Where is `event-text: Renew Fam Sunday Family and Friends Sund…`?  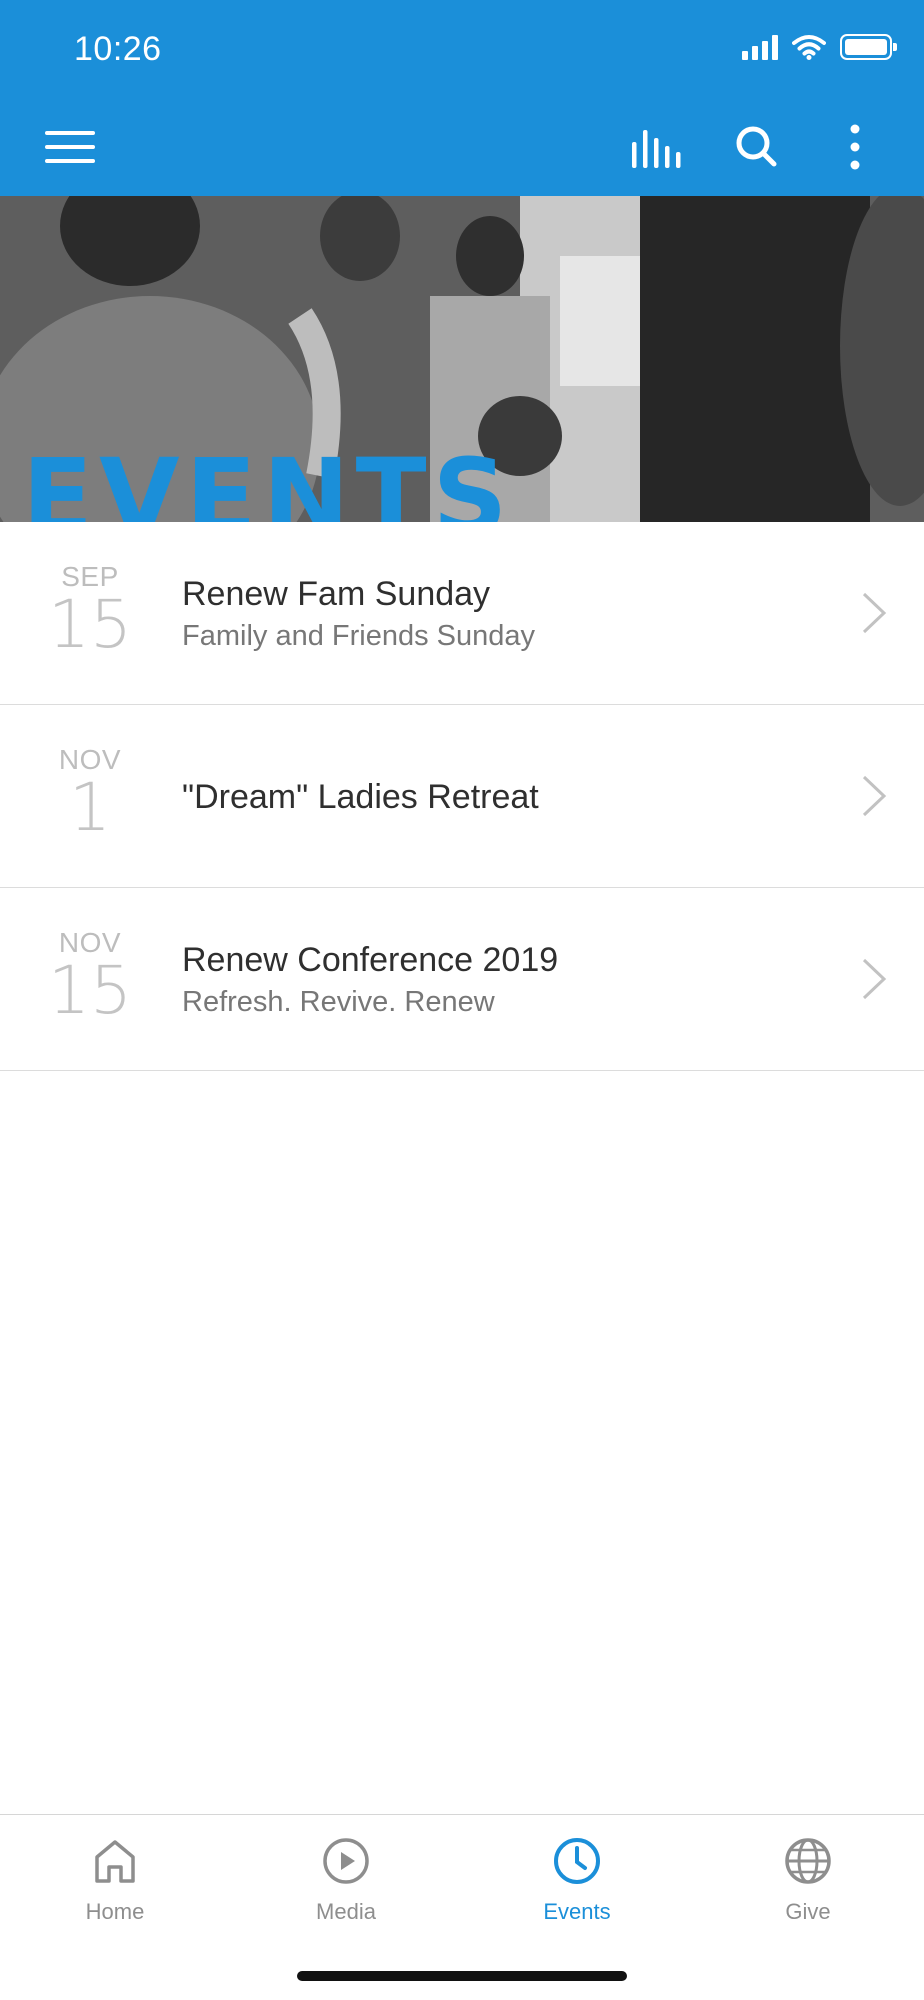
event-text: Renew Fam Sunday Family and Friends Sund… is located at coordinates (358, 613).